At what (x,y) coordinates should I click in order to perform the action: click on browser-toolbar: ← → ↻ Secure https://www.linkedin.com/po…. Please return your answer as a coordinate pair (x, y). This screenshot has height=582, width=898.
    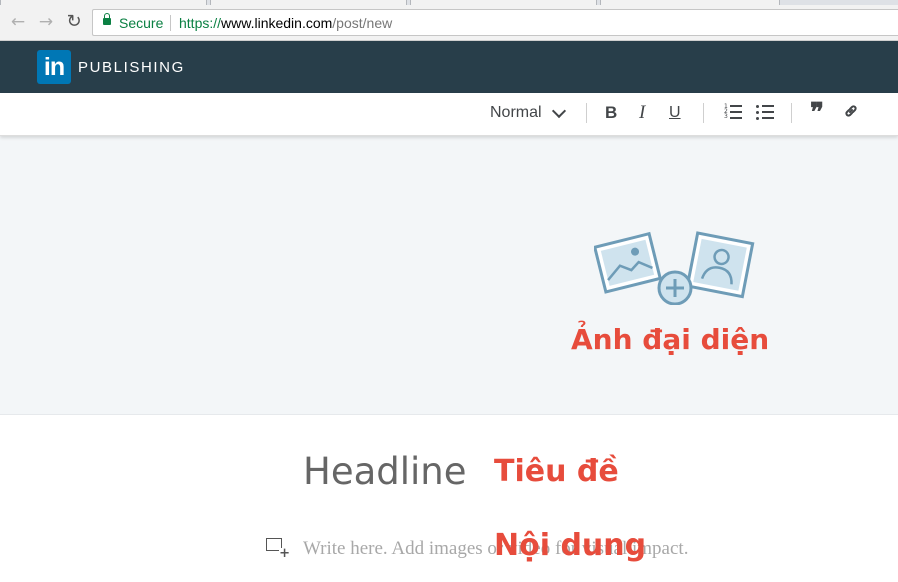
    Looking at the image, I should click on (449, 23).